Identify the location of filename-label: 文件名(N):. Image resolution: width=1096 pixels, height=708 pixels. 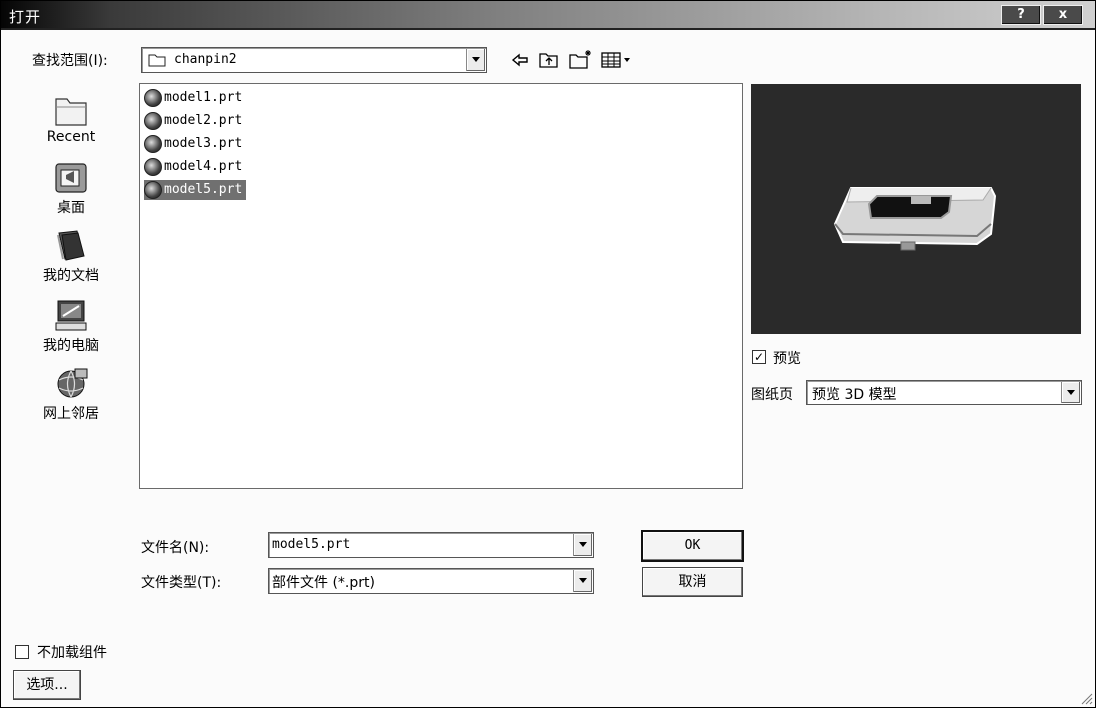
(175, 548).